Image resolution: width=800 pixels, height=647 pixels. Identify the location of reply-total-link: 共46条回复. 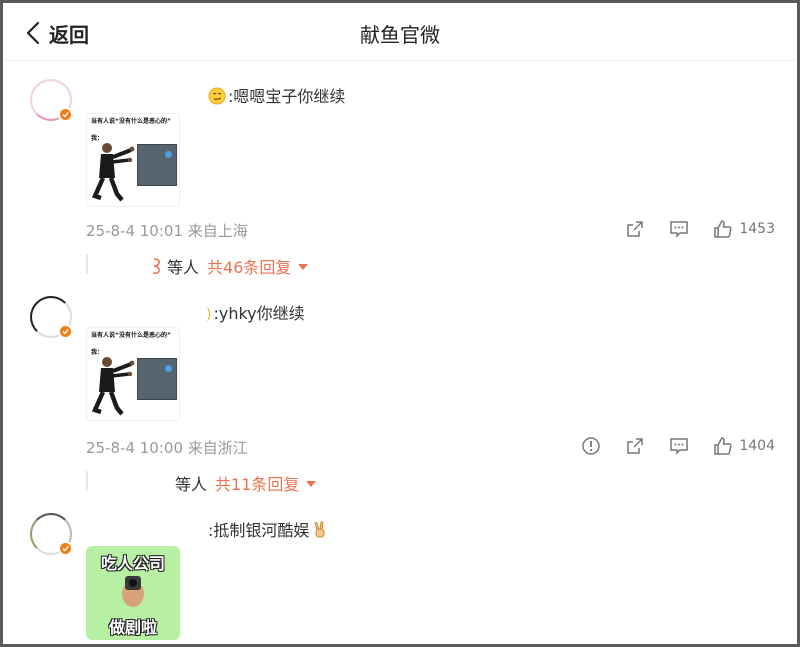
(258, 266).